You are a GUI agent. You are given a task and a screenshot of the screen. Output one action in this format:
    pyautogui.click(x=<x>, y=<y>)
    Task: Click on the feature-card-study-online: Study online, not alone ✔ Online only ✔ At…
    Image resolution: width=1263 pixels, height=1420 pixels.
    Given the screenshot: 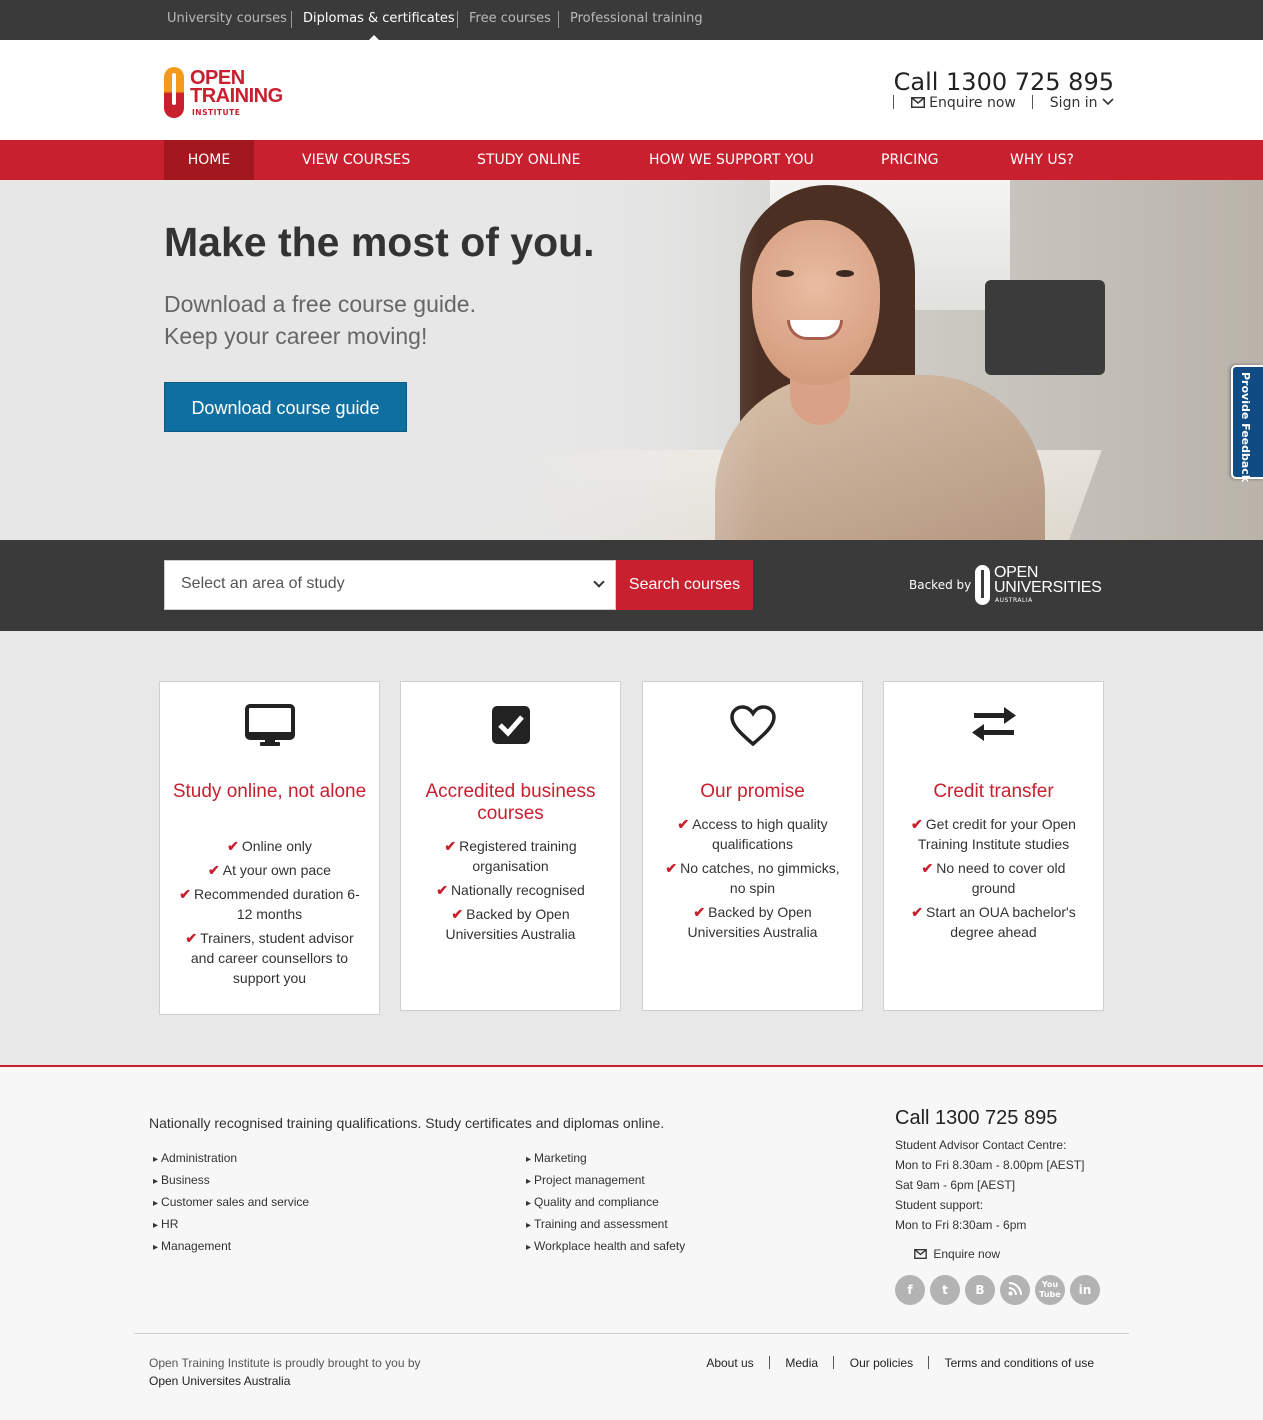 What is the action you would take?
    pyautogui.click(x=269, y=848)
    